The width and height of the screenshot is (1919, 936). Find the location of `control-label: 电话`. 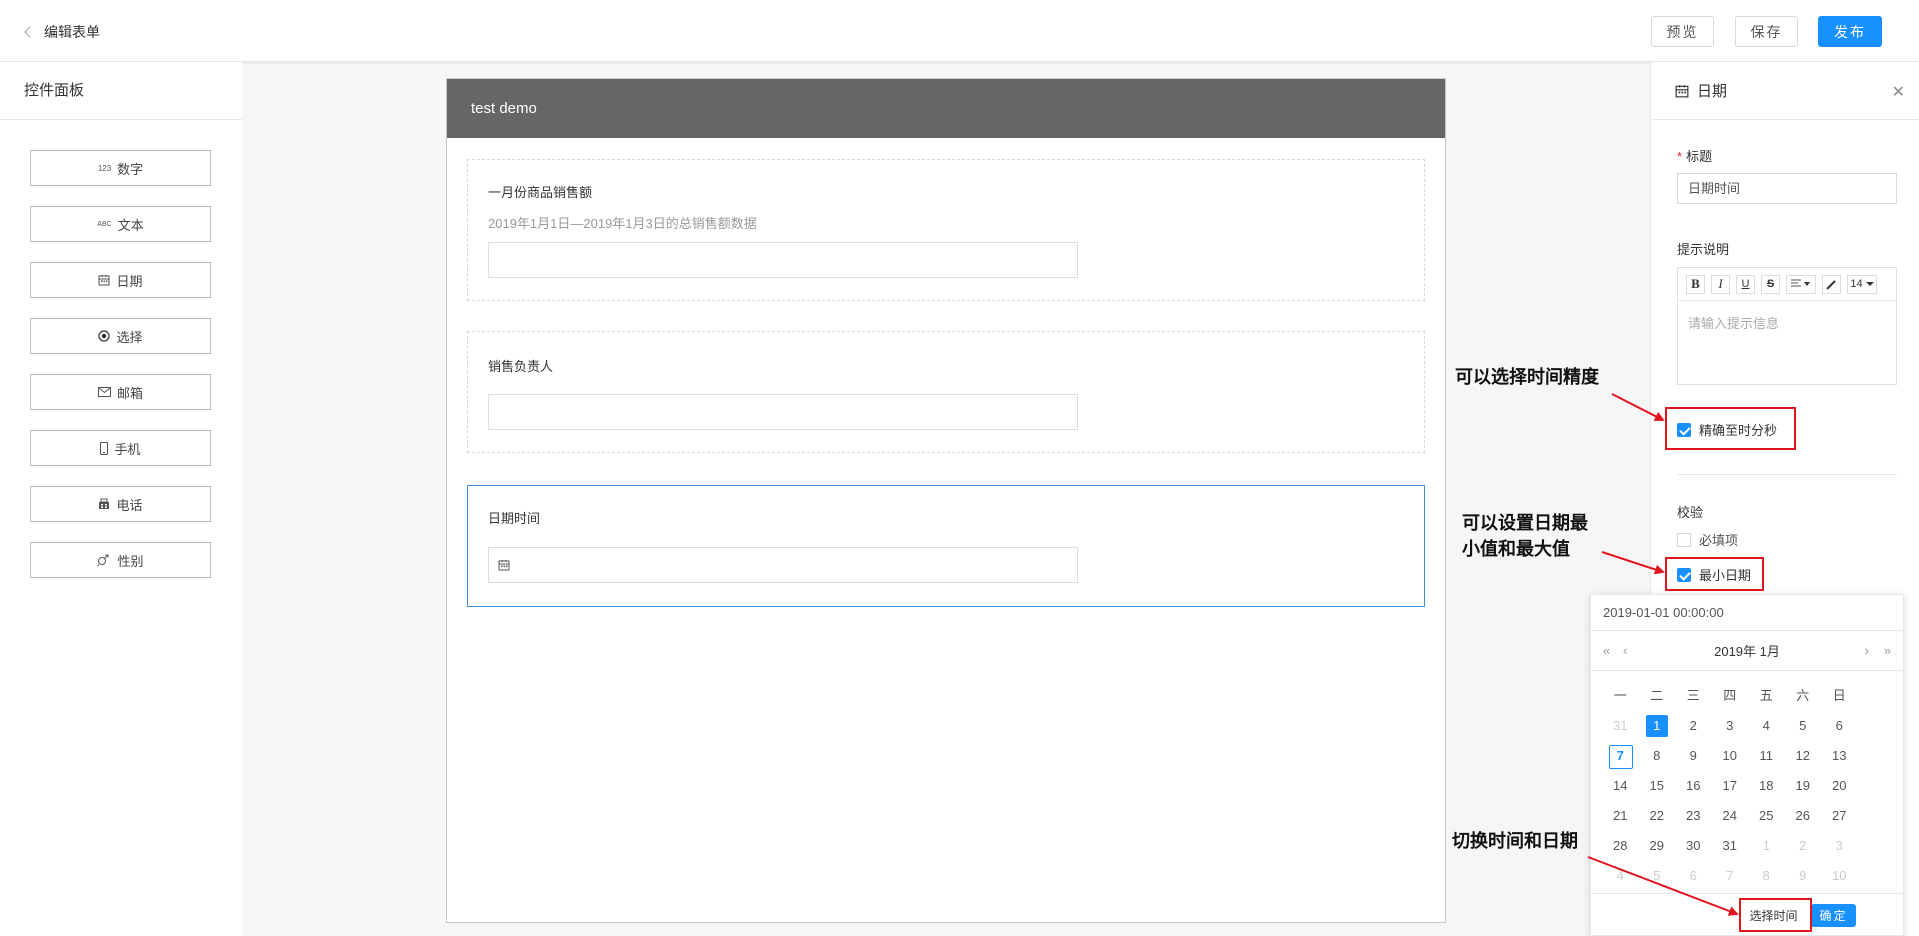

control-label: 电话 is located at coordinates (129, 505).